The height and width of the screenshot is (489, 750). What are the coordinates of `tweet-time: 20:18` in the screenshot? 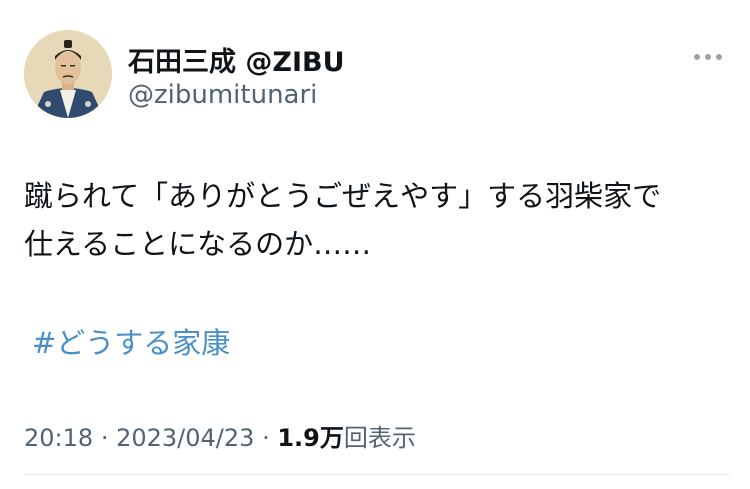 It's located at (58, 438).